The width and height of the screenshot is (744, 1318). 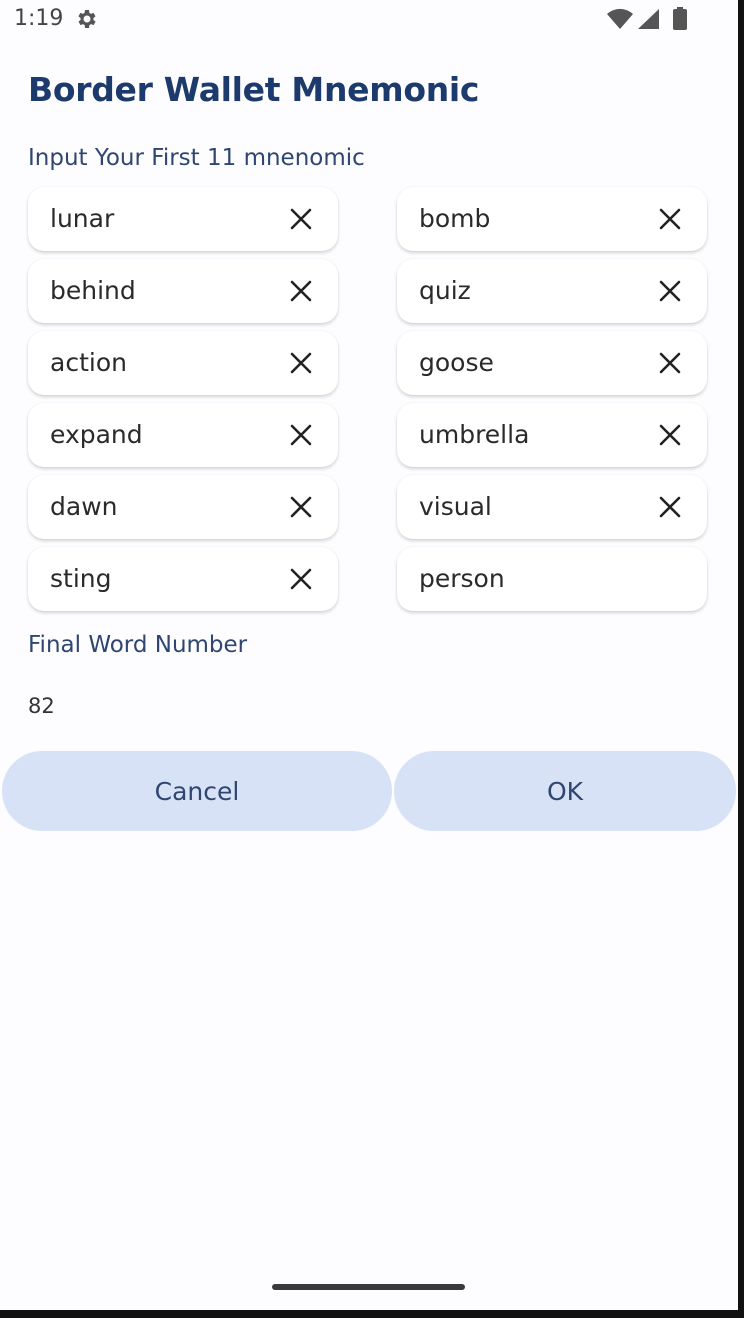 I want to click on word-text: person, so click(x=462, y=578).